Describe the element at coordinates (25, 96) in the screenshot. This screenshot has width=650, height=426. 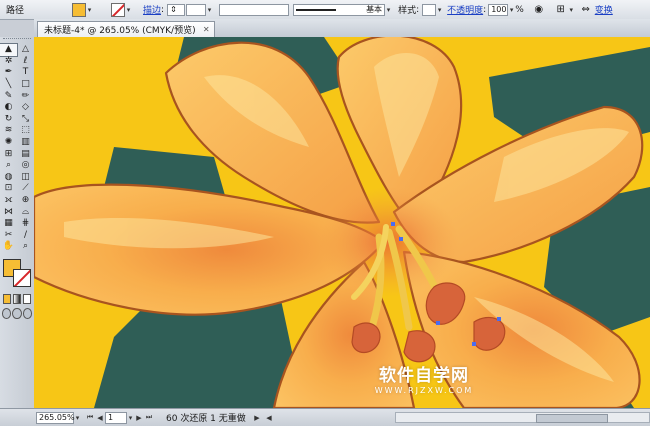
I see `pencil-tool-icon: ✏` at that location.